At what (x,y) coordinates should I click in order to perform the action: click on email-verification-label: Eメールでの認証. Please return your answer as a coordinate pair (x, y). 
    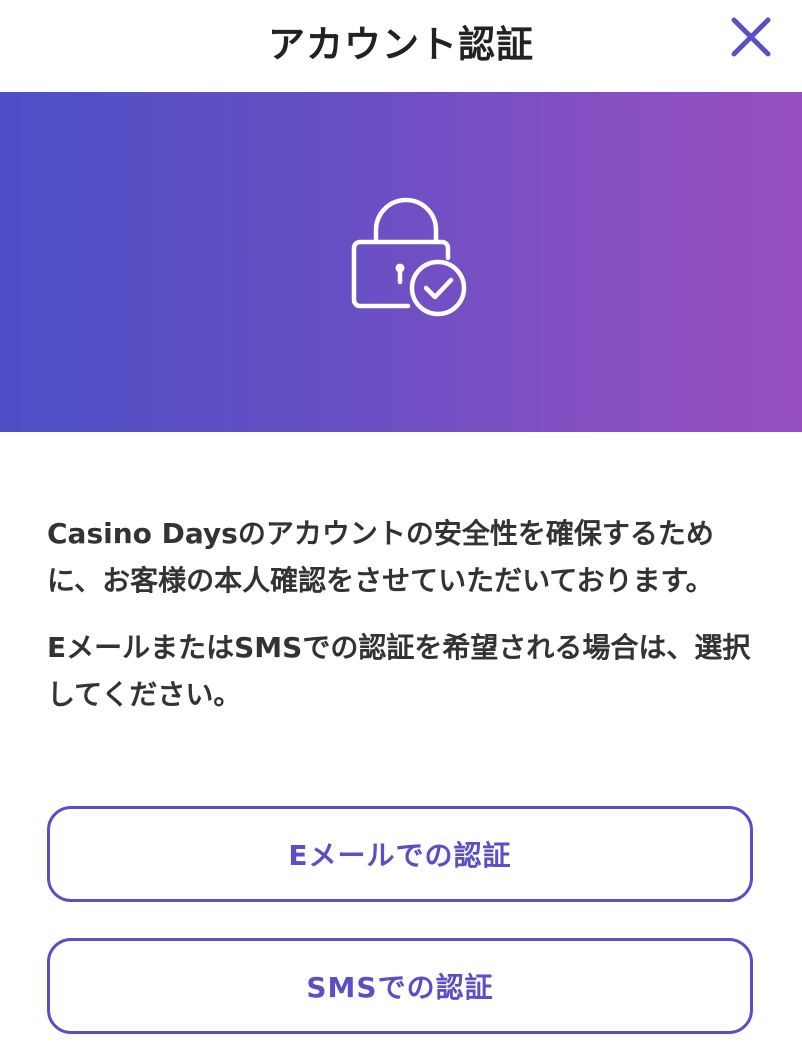
    Looking at the image, I should click on (400, 855).